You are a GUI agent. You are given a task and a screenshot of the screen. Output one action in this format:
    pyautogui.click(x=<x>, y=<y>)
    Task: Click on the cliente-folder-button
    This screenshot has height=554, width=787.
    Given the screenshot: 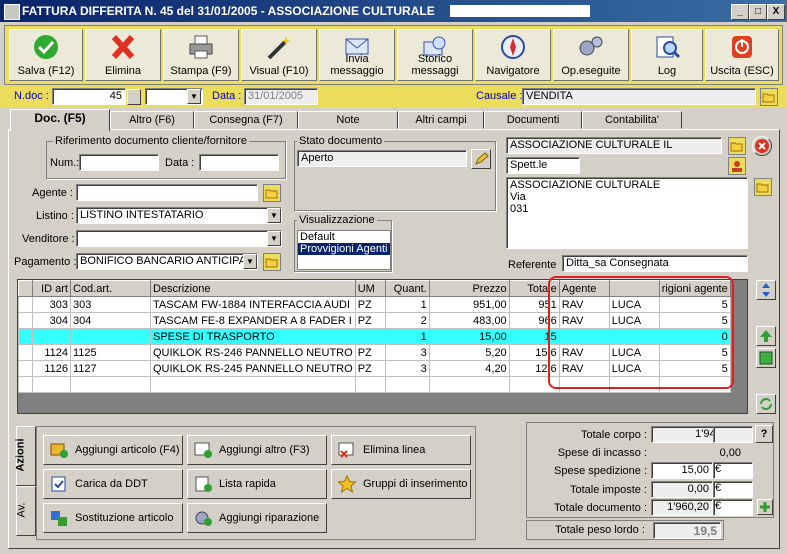 What is the action you would take?
    pyautogui.click(x=737, y=146)
    